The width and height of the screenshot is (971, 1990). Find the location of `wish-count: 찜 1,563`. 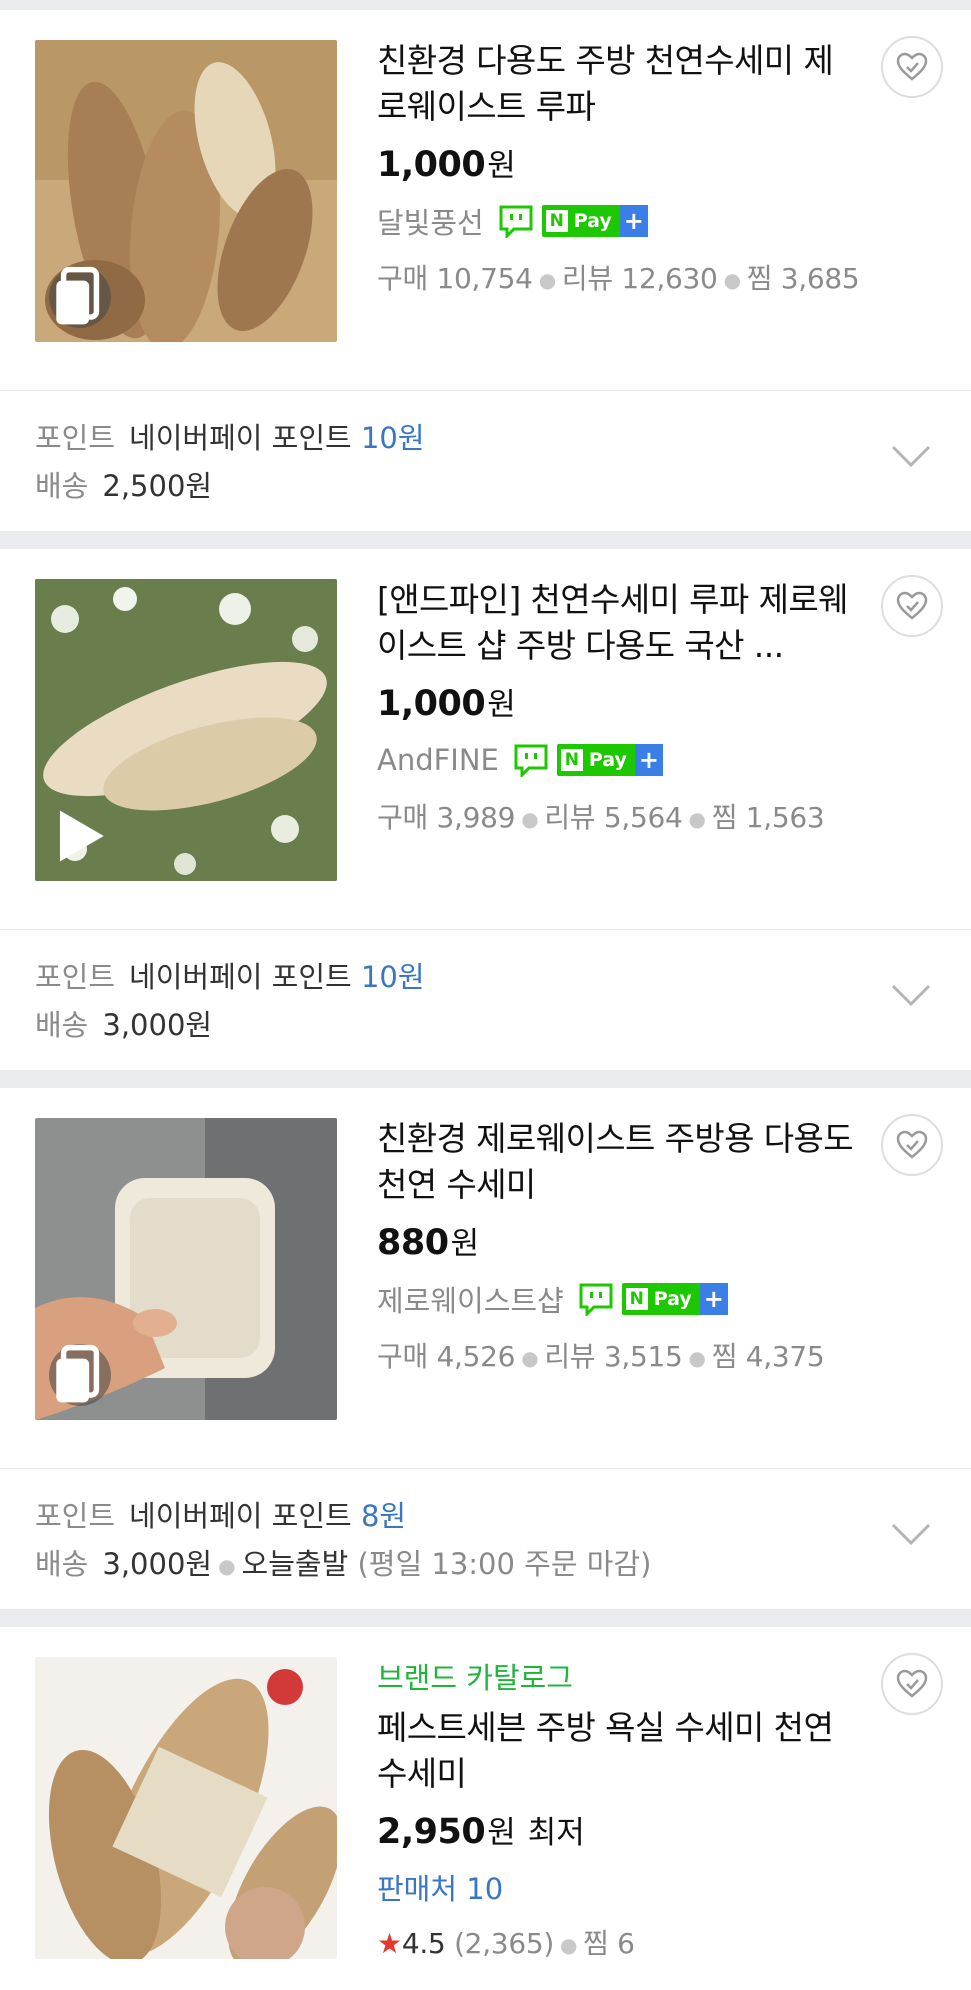

wish-count: 찜 1,563 is located at coordinates (768, 817).